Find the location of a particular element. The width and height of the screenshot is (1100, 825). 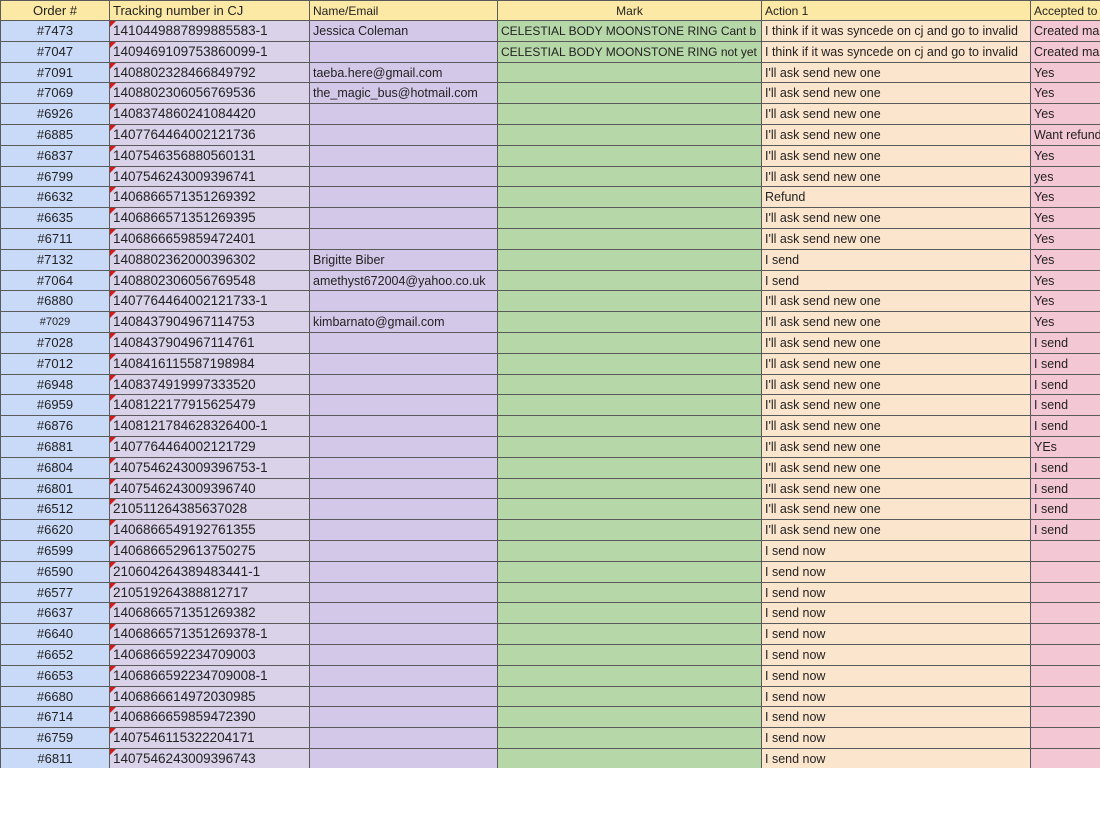

order-cell: #7091 is located at coordinates (55, 73).